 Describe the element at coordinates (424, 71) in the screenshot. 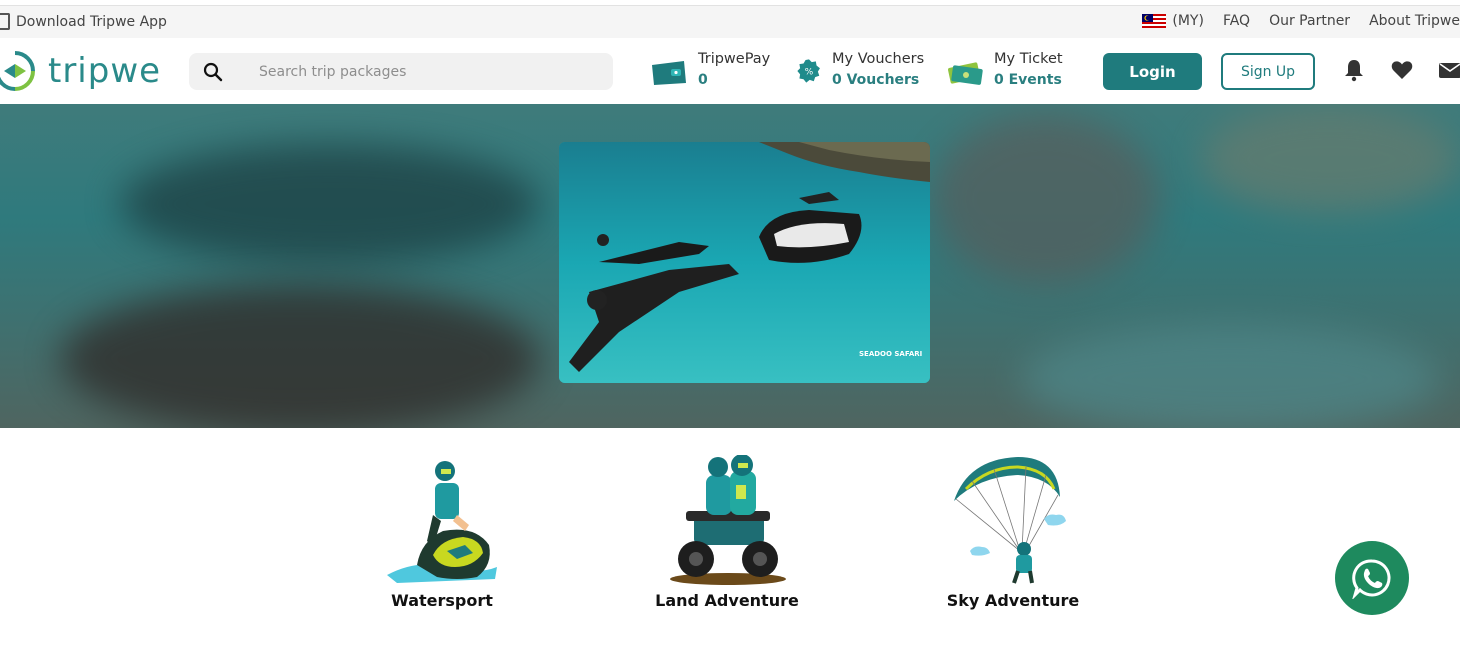

I see `search-input` at that location.